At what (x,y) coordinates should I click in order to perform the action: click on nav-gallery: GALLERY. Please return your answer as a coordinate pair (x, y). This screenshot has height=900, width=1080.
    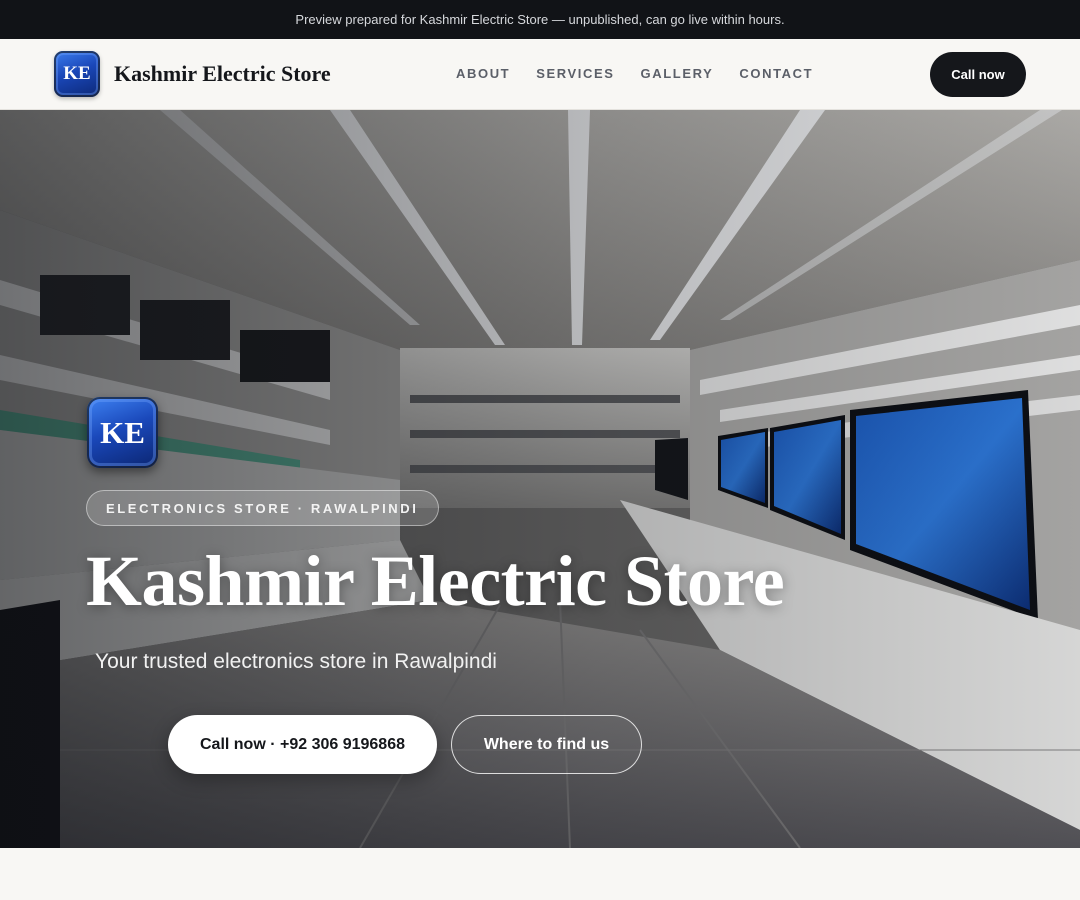
    Looking at the image, I should click on (677, 73).